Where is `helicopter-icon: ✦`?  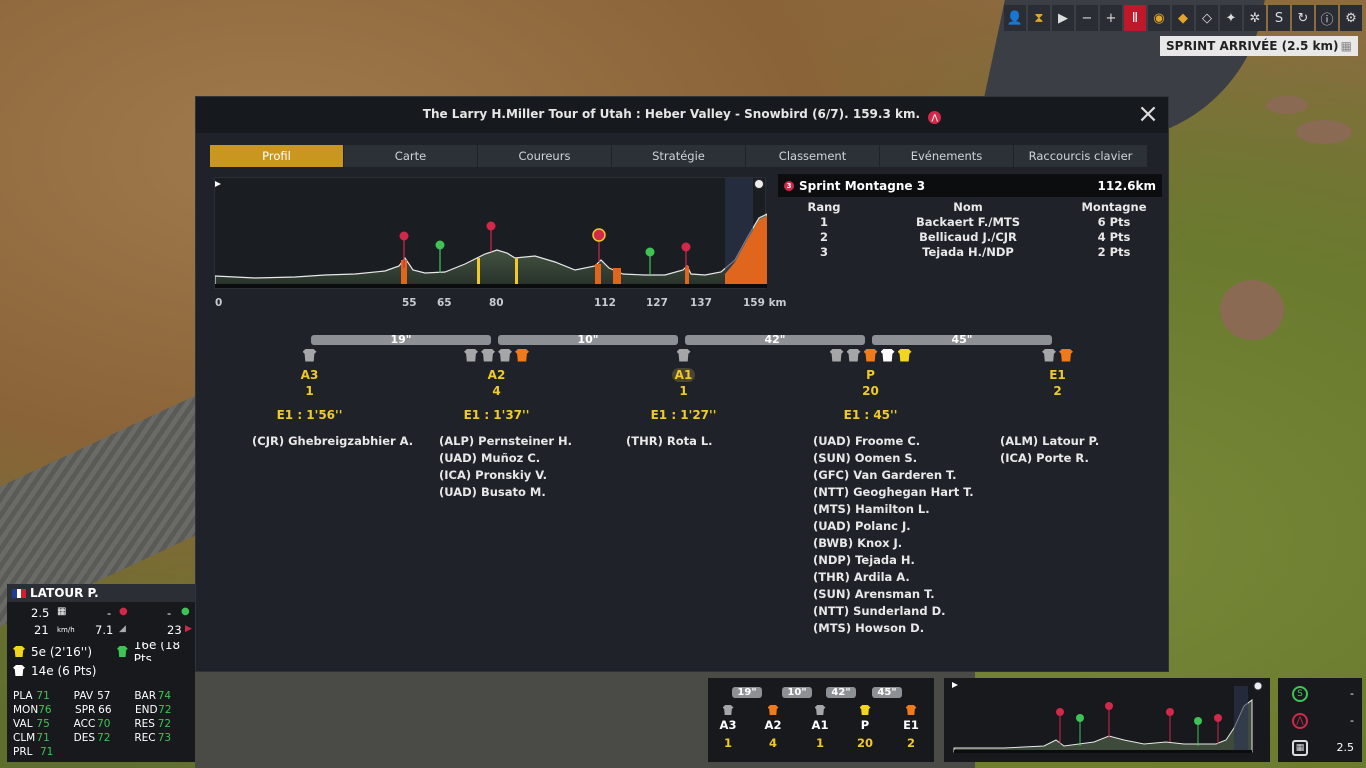 helicopter-icon: ✦ is located at coordinates (1231, 18).